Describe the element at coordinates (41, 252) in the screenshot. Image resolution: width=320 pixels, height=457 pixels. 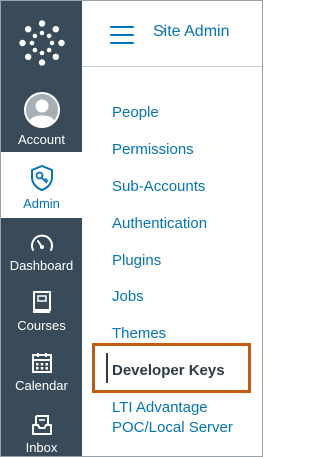
I see `global-nav-dashboard: Dashboard` at that location.